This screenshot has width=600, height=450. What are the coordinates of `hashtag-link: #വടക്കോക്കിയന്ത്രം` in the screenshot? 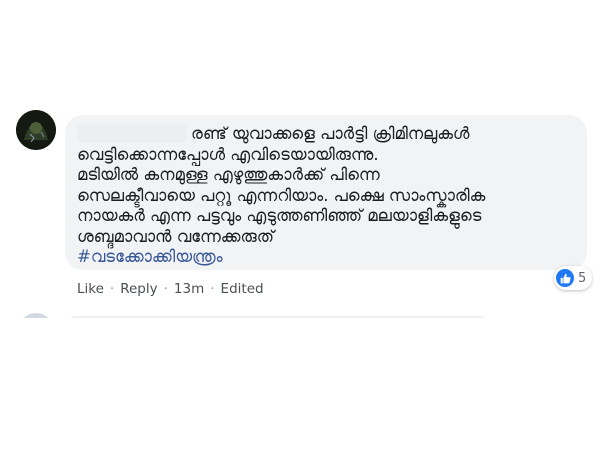 It's located at (325, 257).